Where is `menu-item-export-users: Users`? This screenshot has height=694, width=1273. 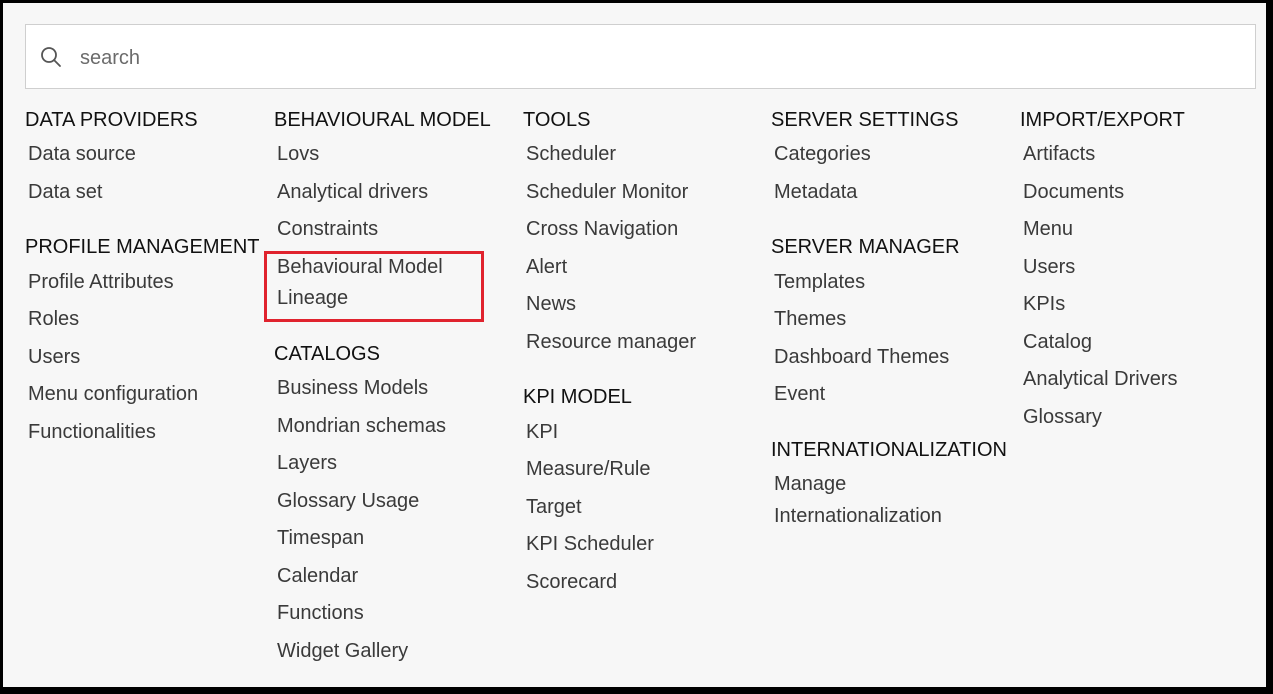 menu-item-export-users: Users is located at coordinates (1049, 267).